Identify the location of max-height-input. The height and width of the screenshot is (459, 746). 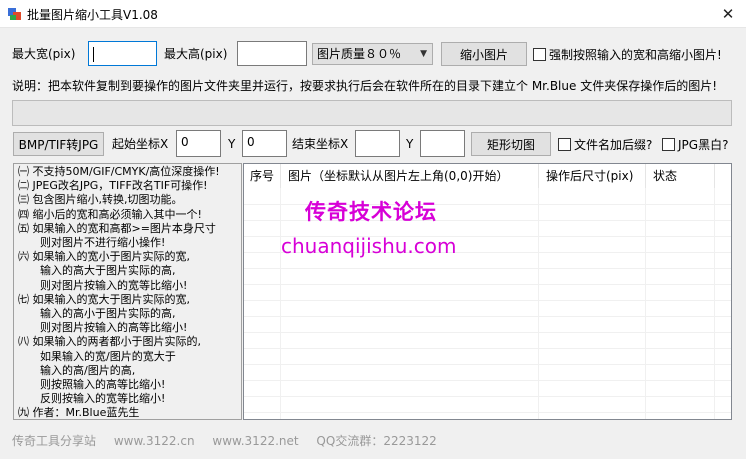
(272, 53).